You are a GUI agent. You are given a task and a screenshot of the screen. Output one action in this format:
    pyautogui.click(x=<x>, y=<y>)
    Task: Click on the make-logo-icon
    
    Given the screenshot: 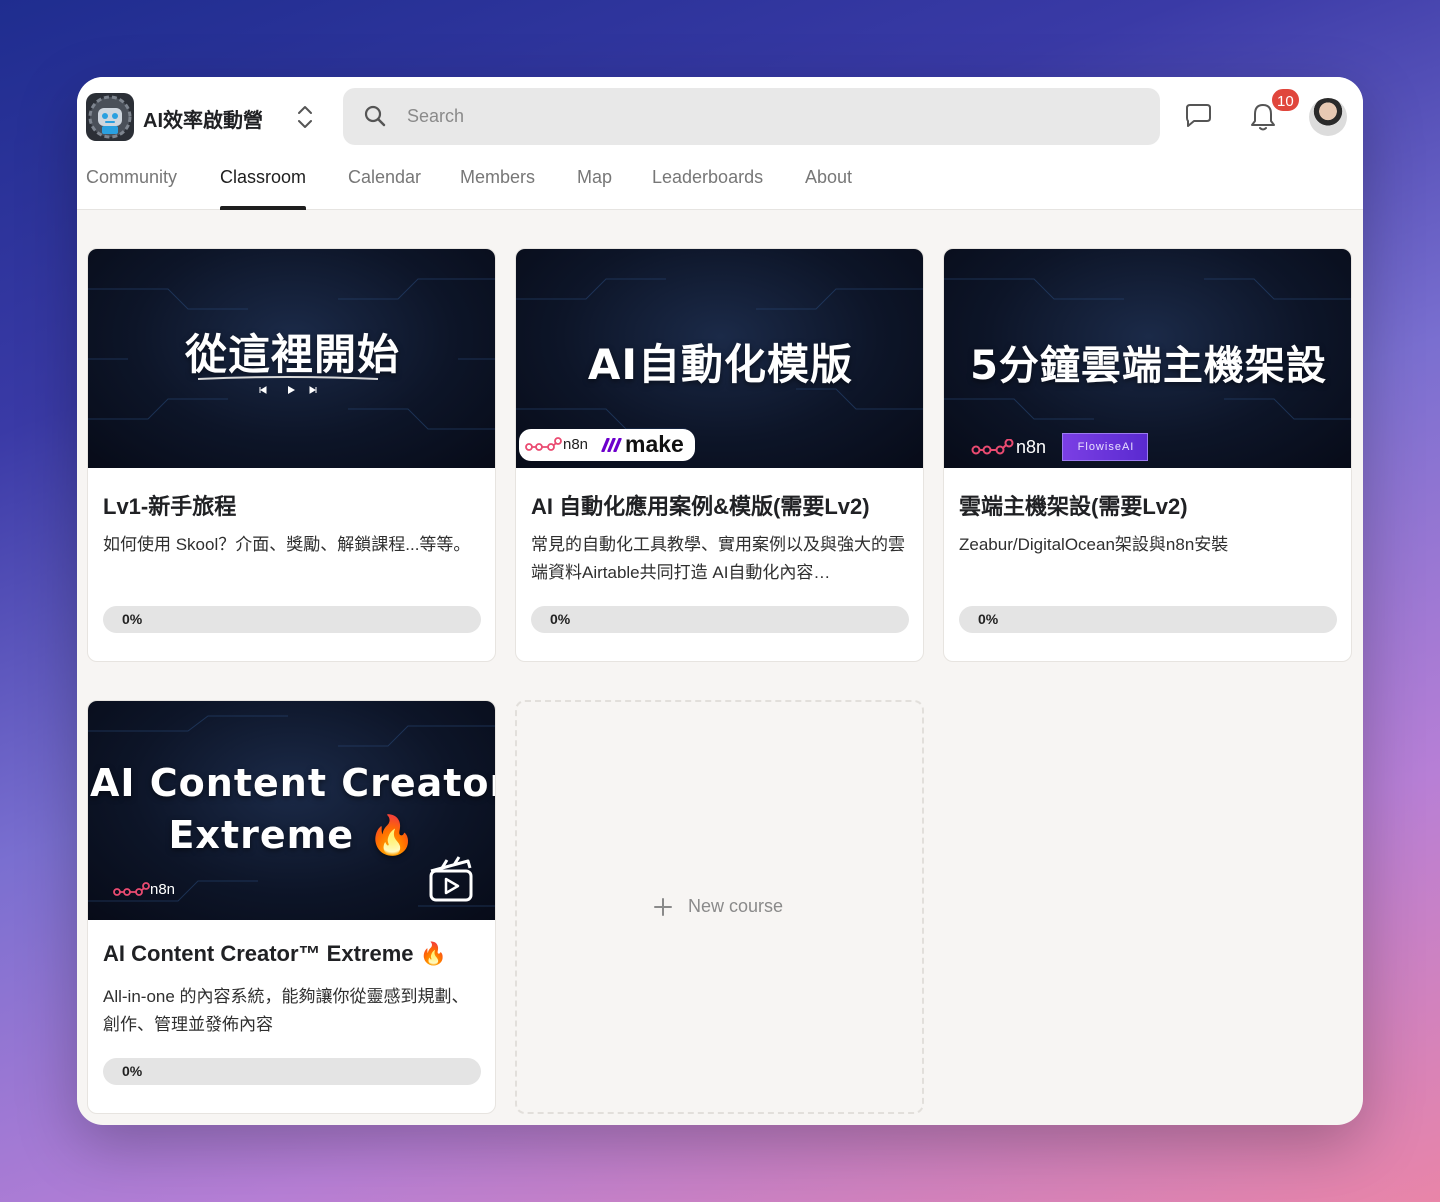 What is the action you would take?
    pyautogui.click(x=611, y=445)
    